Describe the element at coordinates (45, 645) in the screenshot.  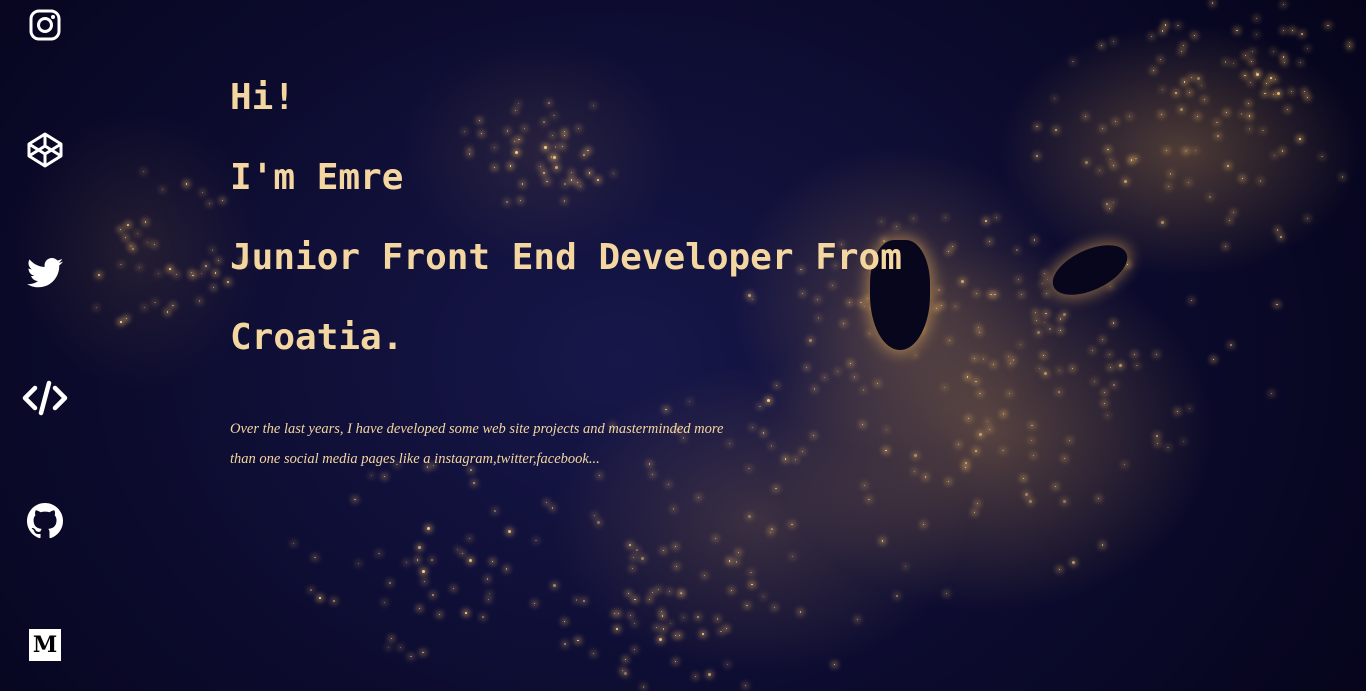
I see `medium-link: M` at that location.